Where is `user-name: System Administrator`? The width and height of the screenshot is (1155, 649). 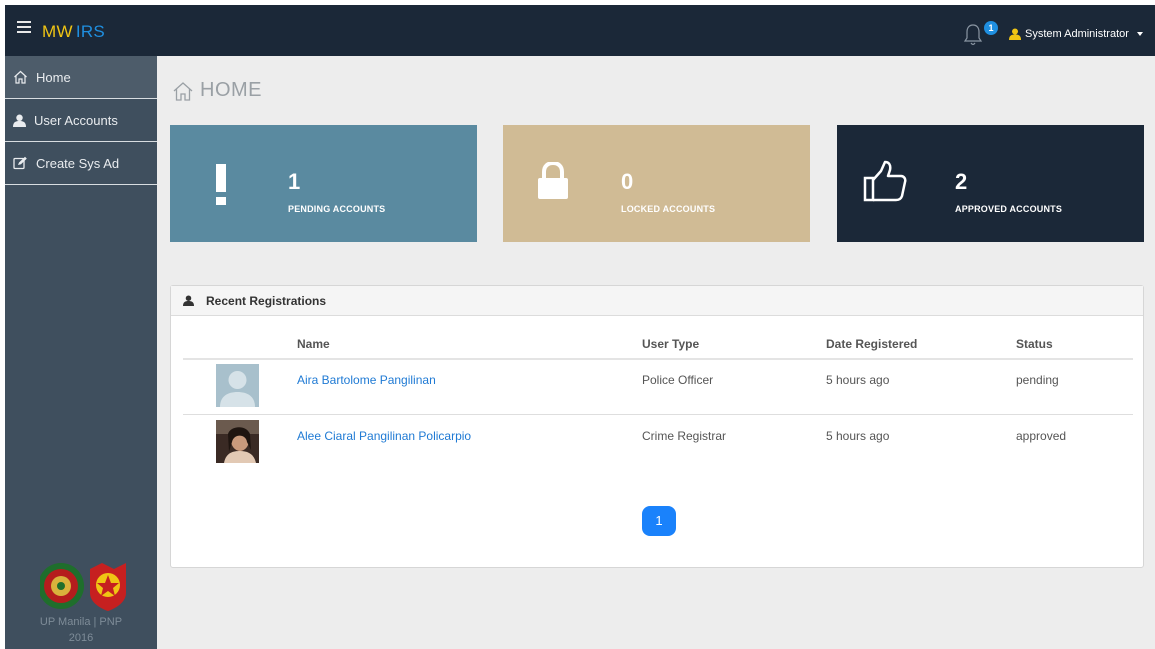
user-name: System Administrator is located at coordinates (1077, 34).